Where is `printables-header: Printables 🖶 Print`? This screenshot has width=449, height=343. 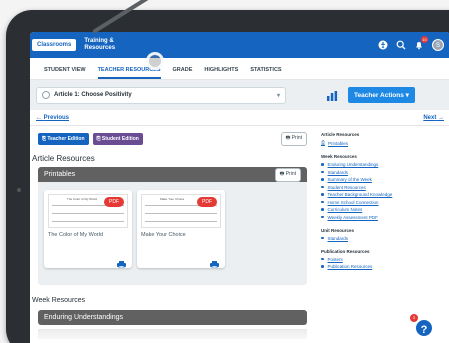 printables-header: Printables 🖶 Print is located at coordinates (172, 174).